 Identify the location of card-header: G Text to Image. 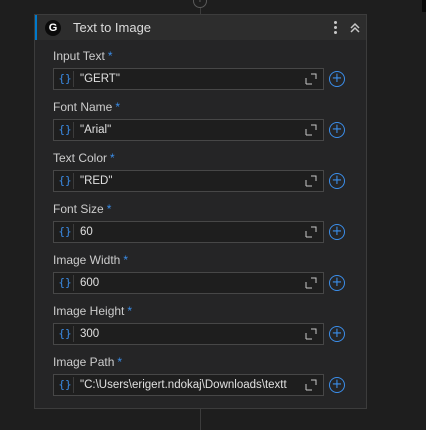
(200, 27).